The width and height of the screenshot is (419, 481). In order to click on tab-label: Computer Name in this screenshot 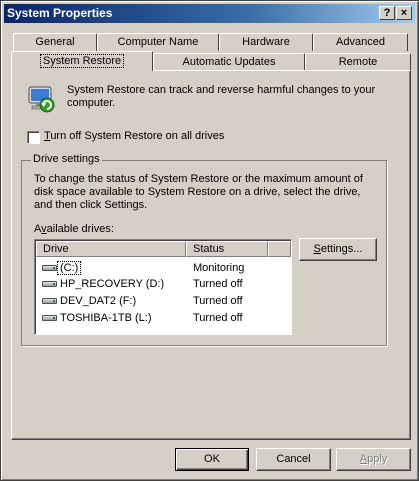, I will do `click(158, 42)`.